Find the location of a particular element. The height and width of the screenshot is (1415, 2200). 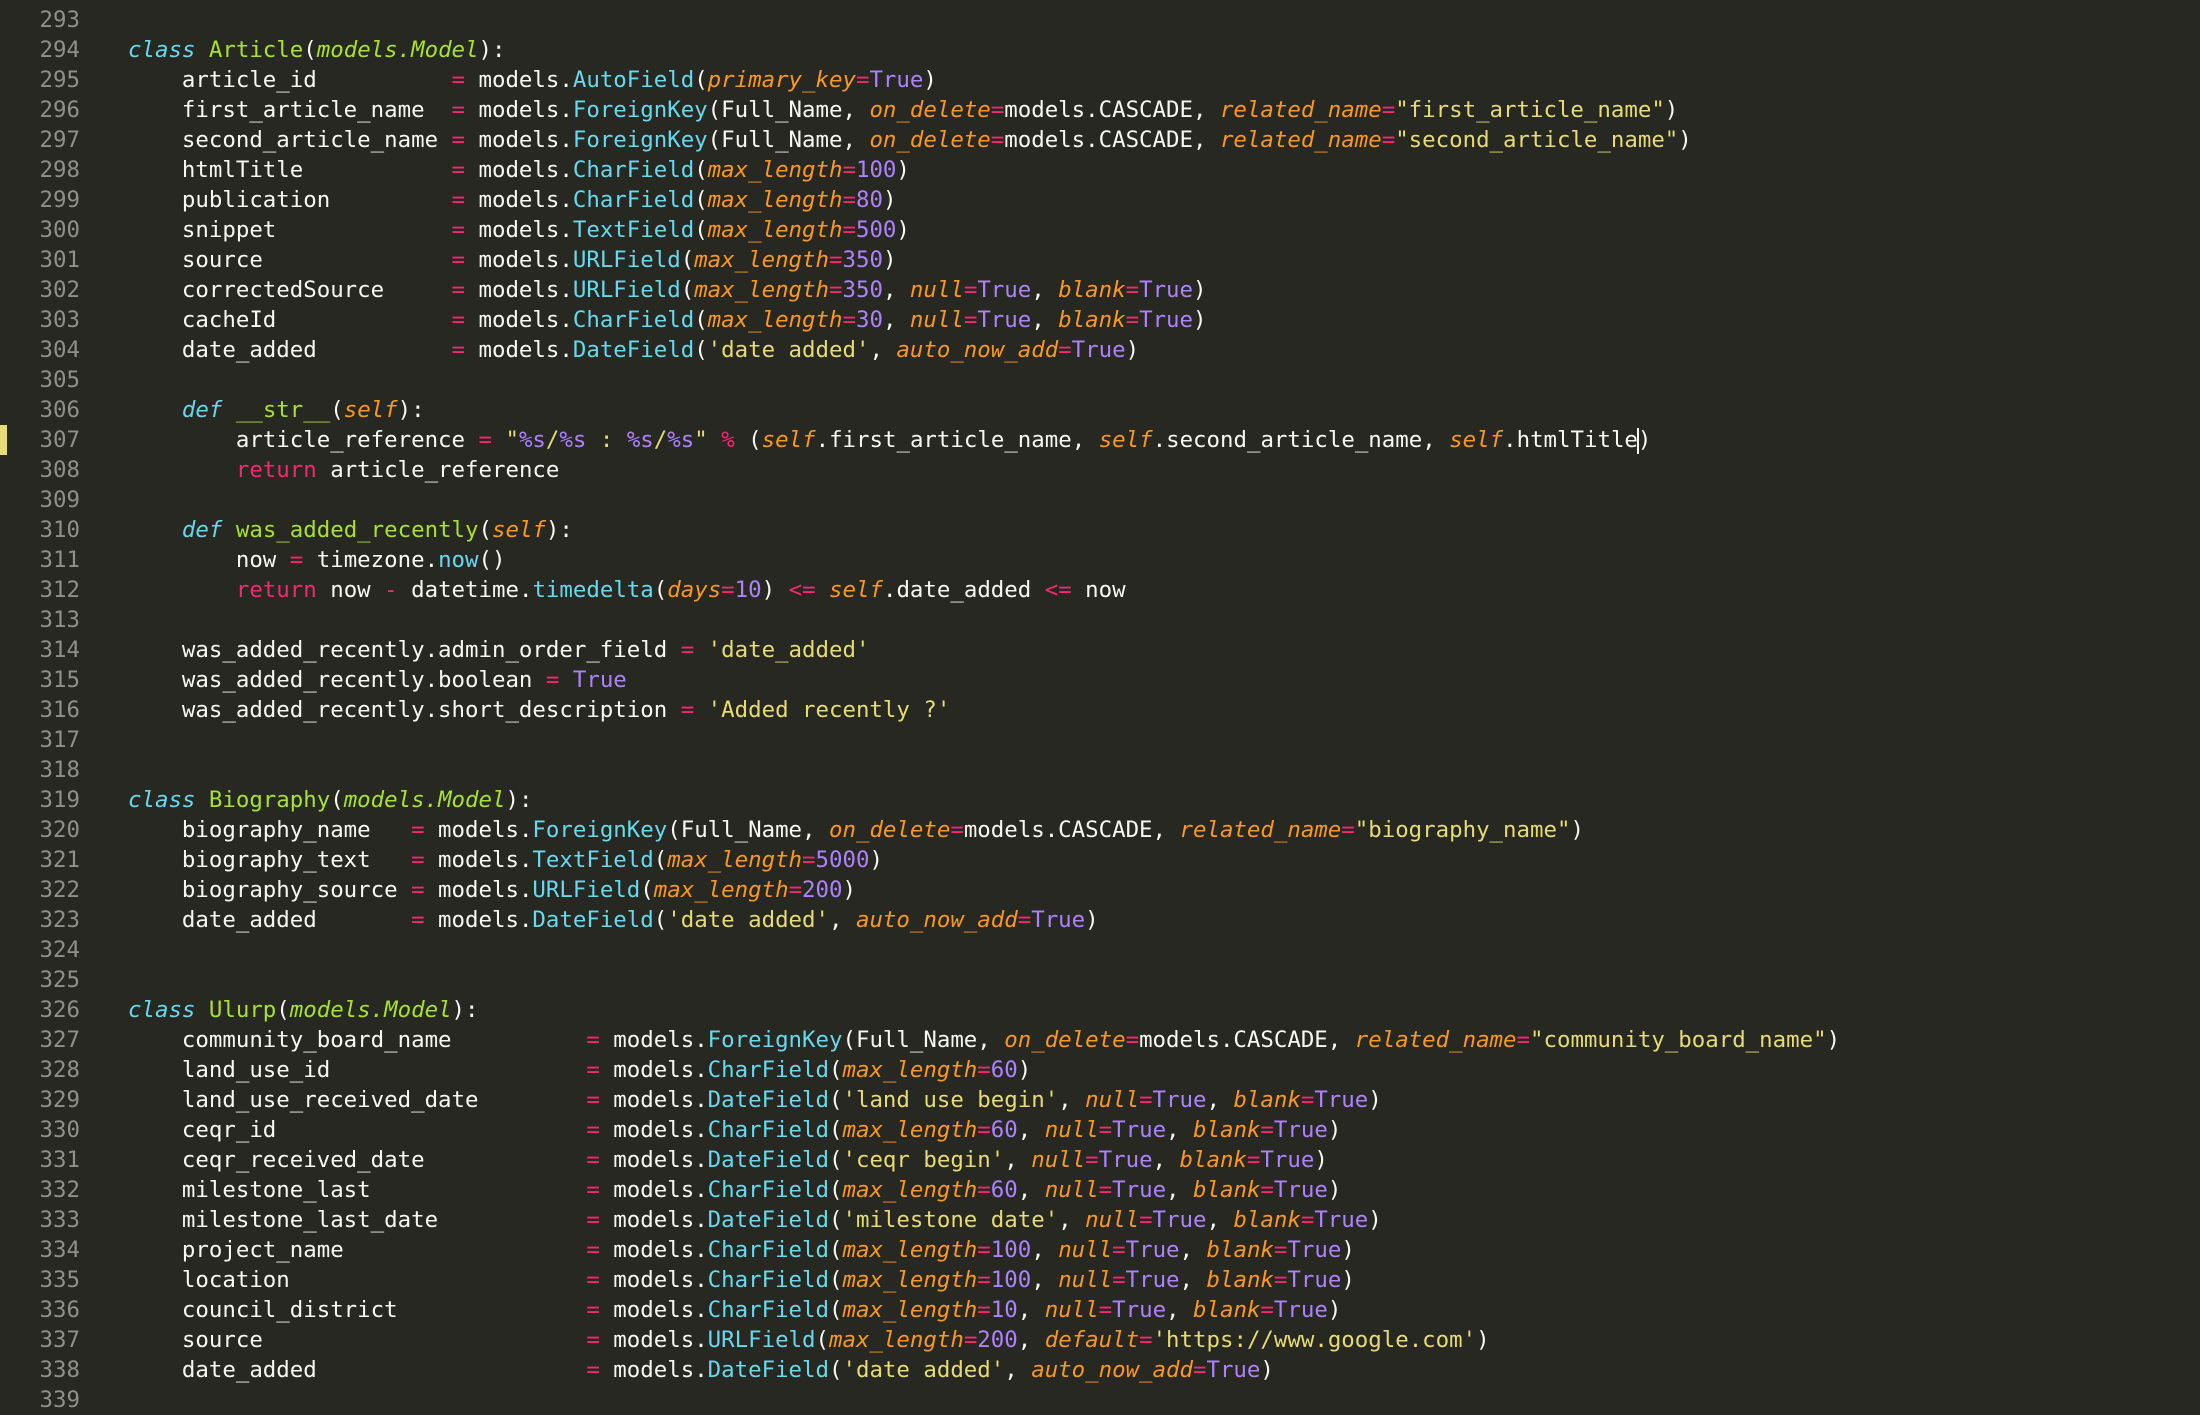

line-number: 306 is located at coordinates (59, 410).